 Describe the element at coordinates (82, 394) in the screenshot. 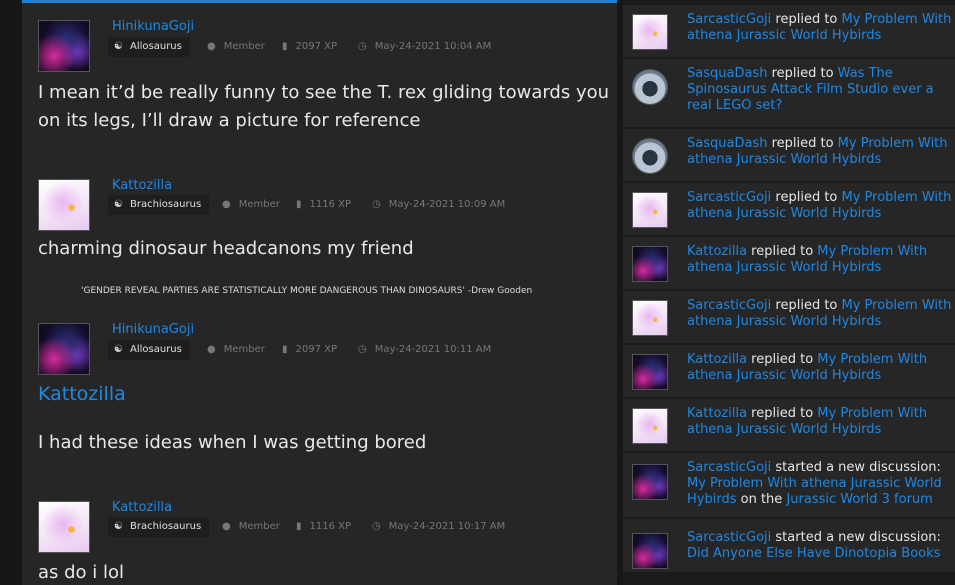

I see `quote-author: Kattozilla` at that location.